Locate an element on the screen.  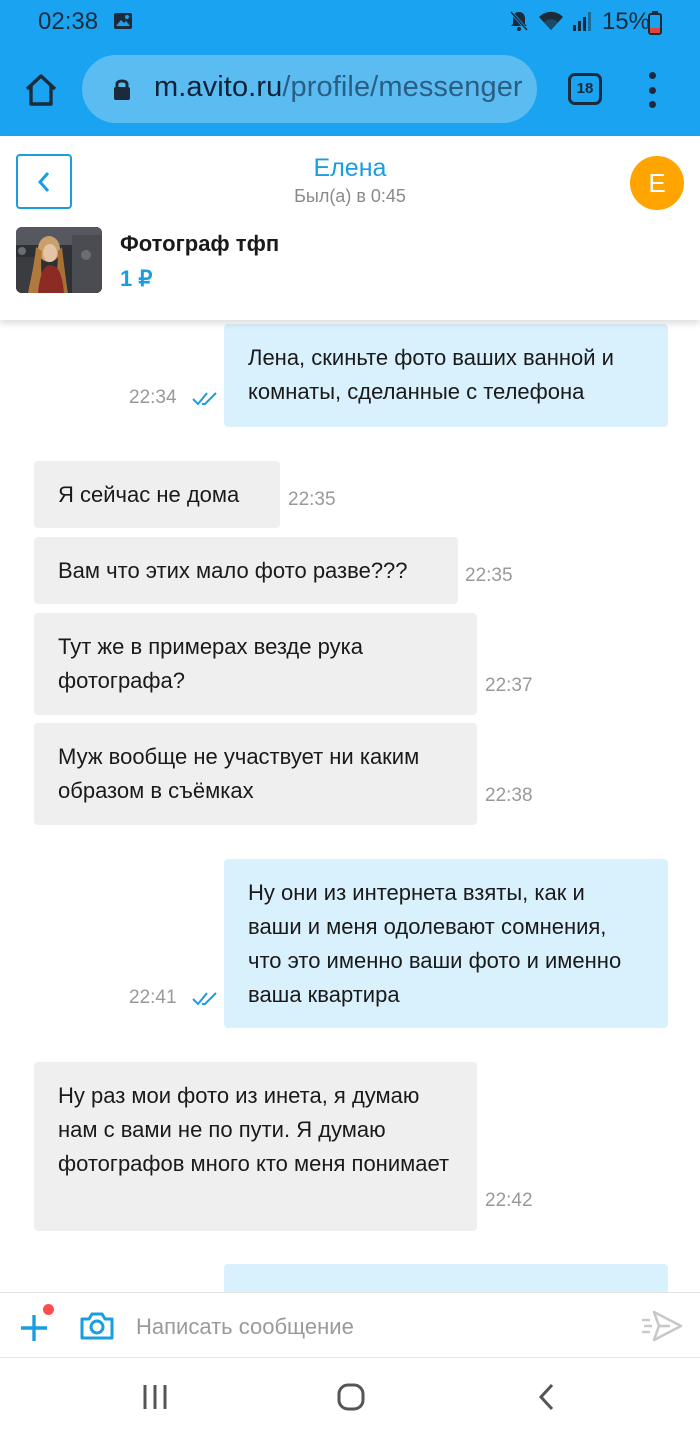
message-text: Я сейчас не дома is located at coordinates (149, 494).